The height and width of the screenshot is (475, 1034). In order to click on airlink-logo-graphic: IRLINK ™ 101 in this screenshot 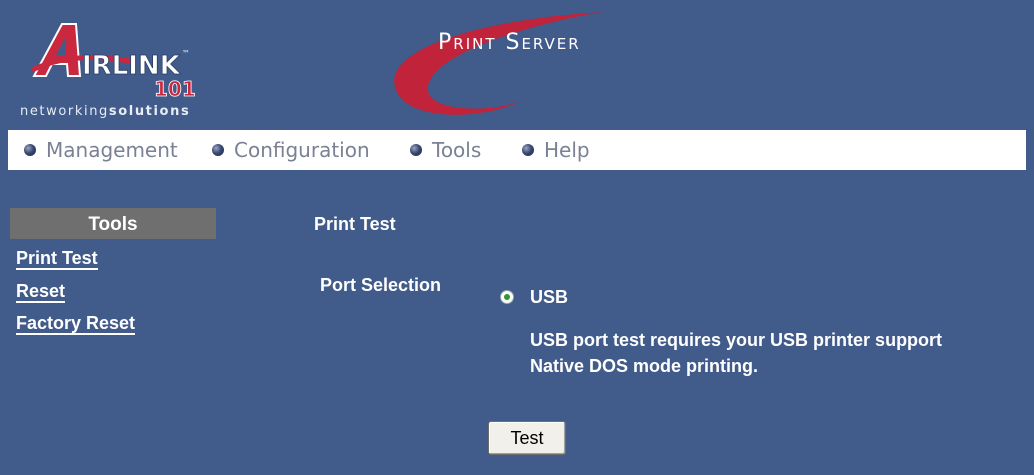, I will do `click(113, 61)`.